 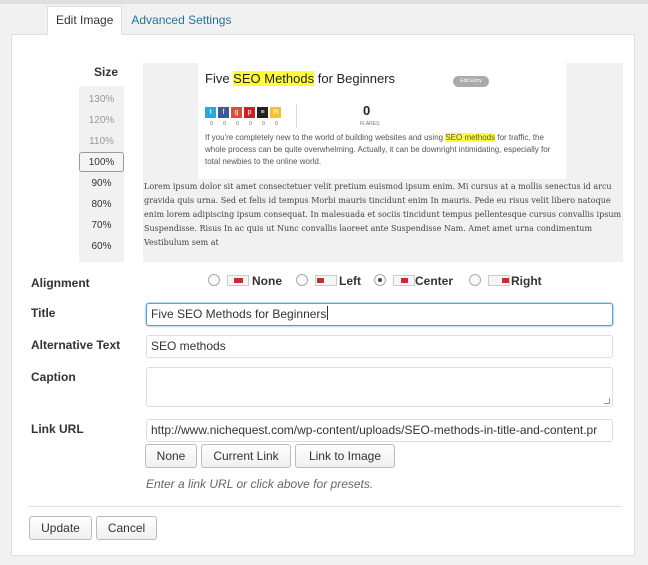 I want to click on resize-handle, so click(x=607, y=401).